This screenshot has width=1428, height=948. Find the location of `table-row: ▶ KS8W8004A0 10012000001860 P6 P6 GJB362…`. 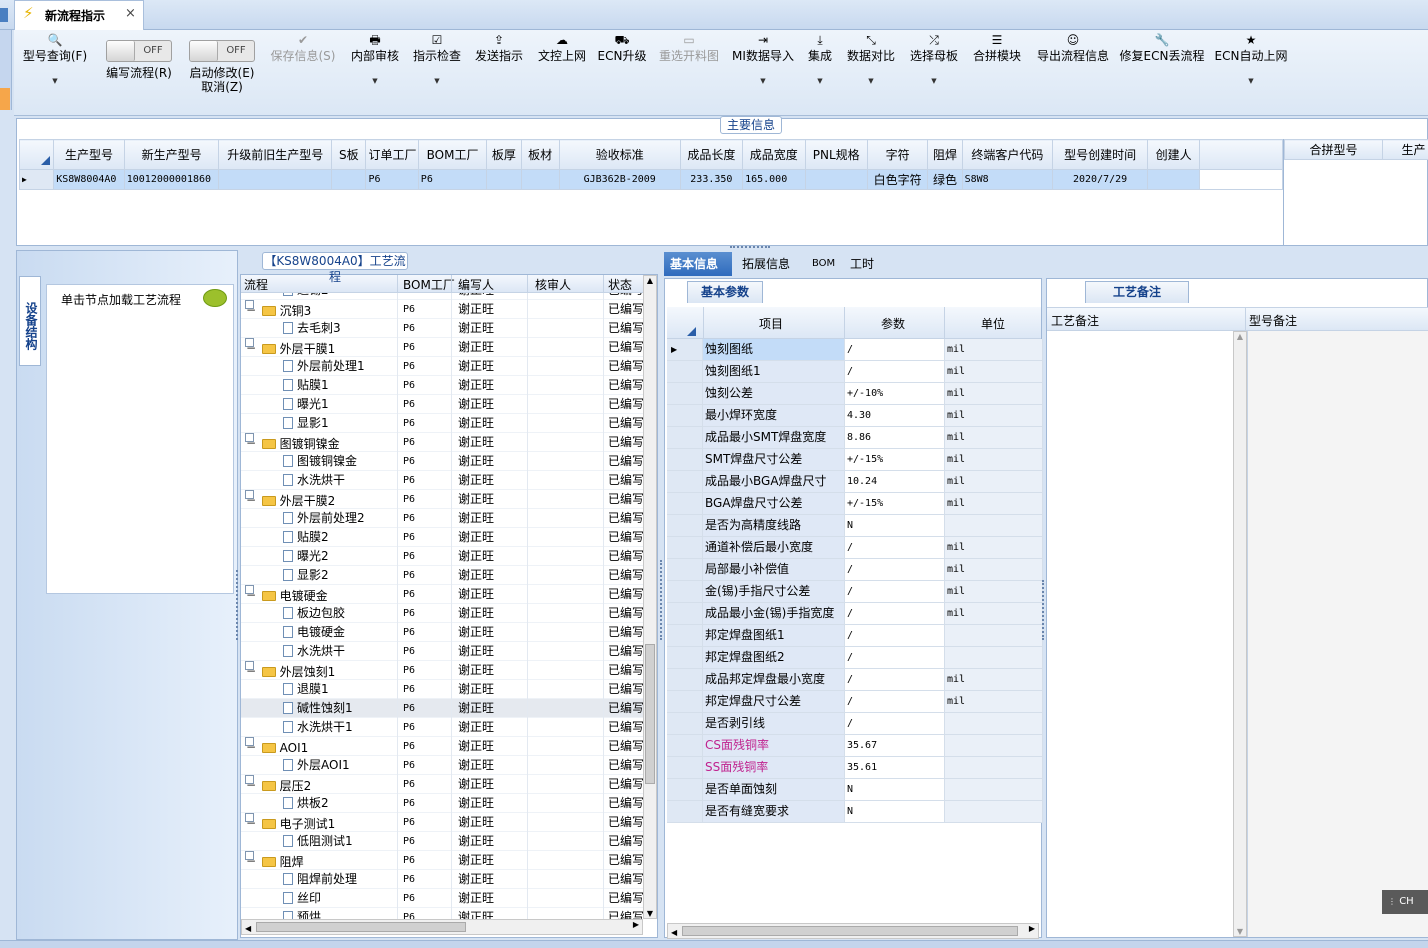

table-row: ▶ KS8W8004A0 10012000001860 P6 P6 GJB362… is located at coordinates (650, 179).